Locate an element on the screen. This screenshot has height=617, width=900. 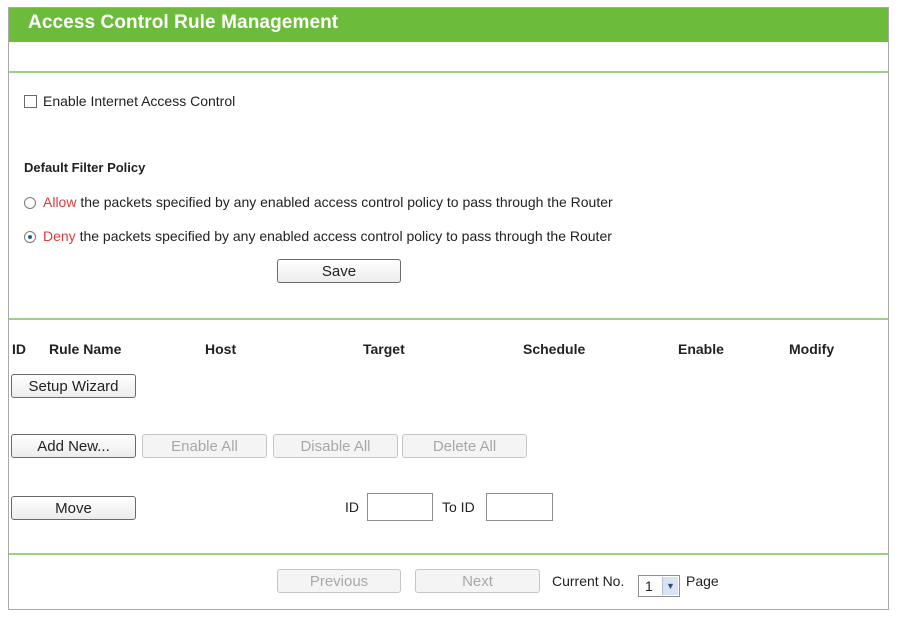
column-header-host: Host is located at coordinates (221, 349).